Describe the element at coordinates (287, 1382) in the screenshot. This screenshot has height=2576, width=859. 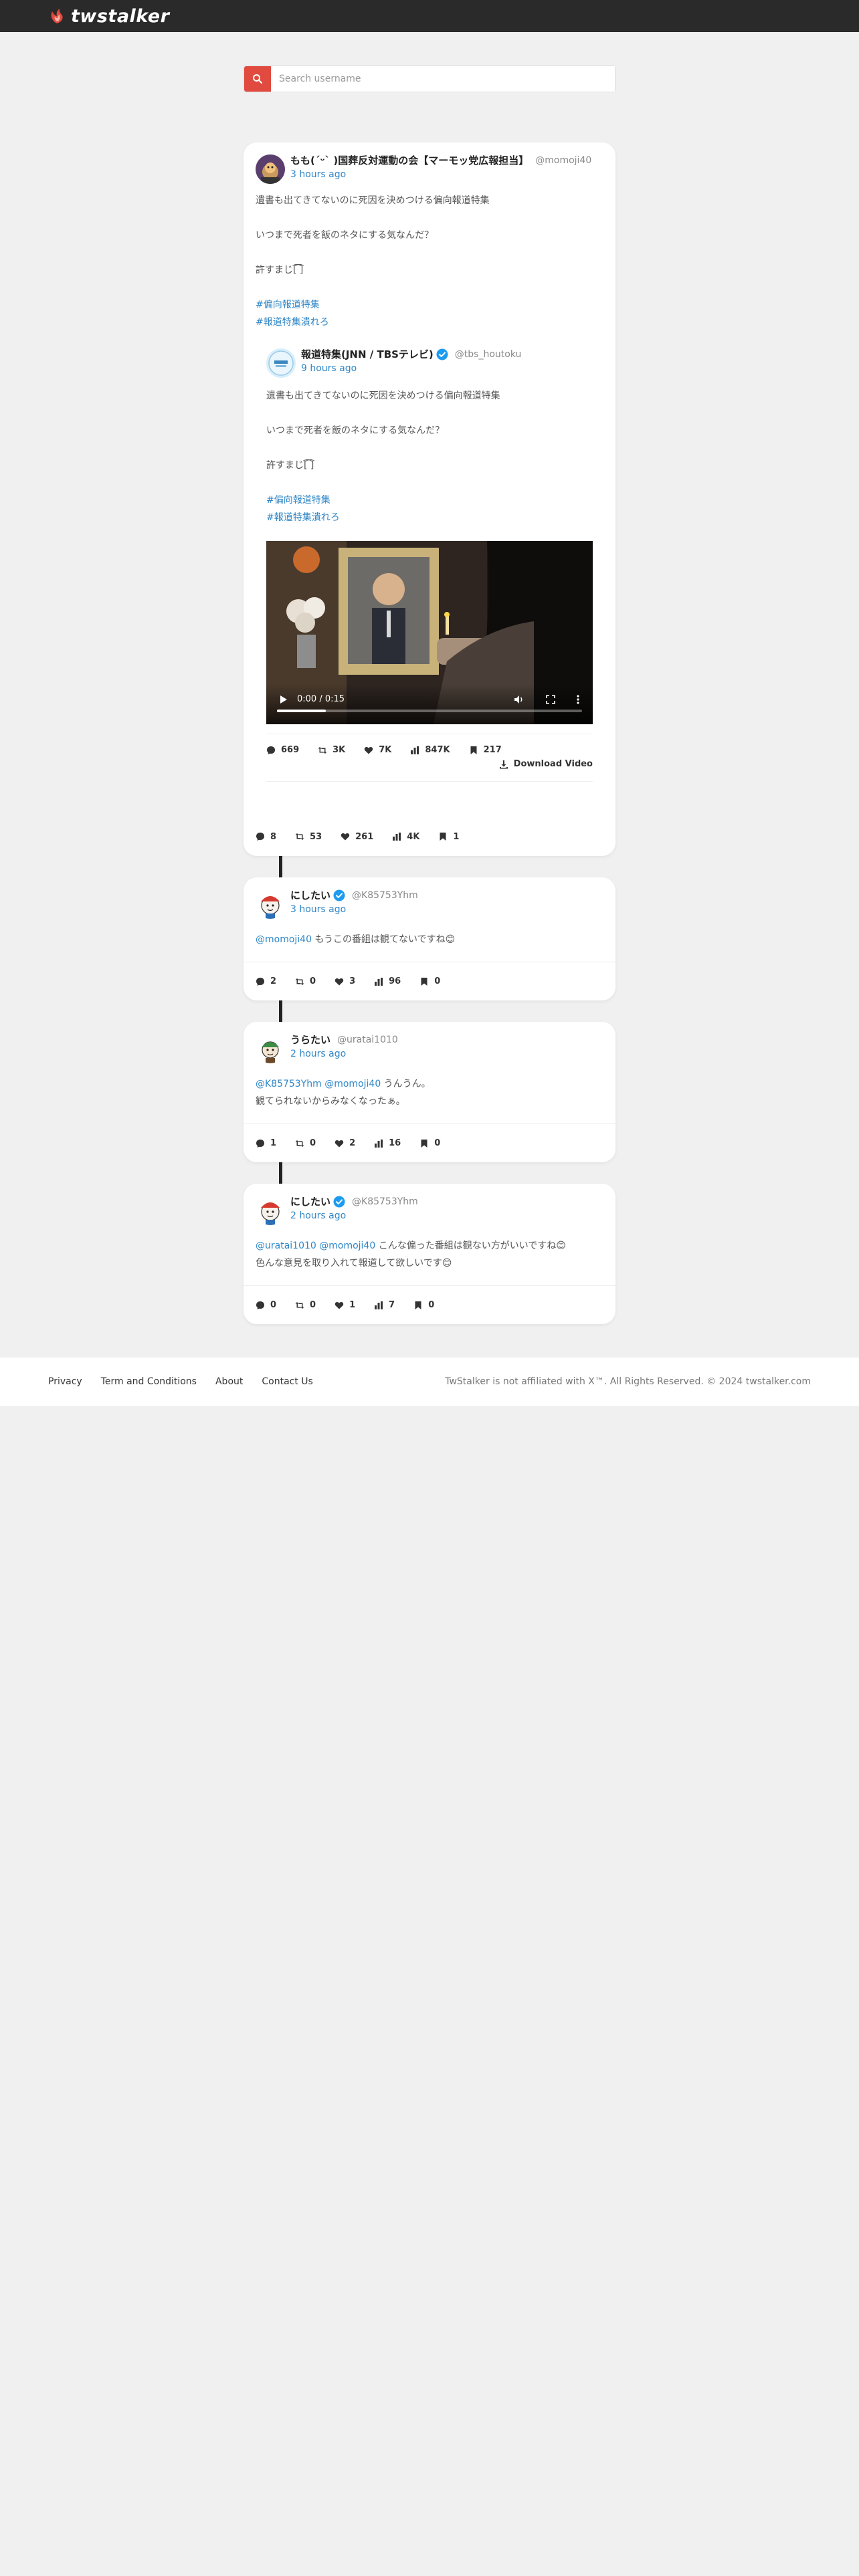
I see `footer-link-contact: Contact Us` at that location.